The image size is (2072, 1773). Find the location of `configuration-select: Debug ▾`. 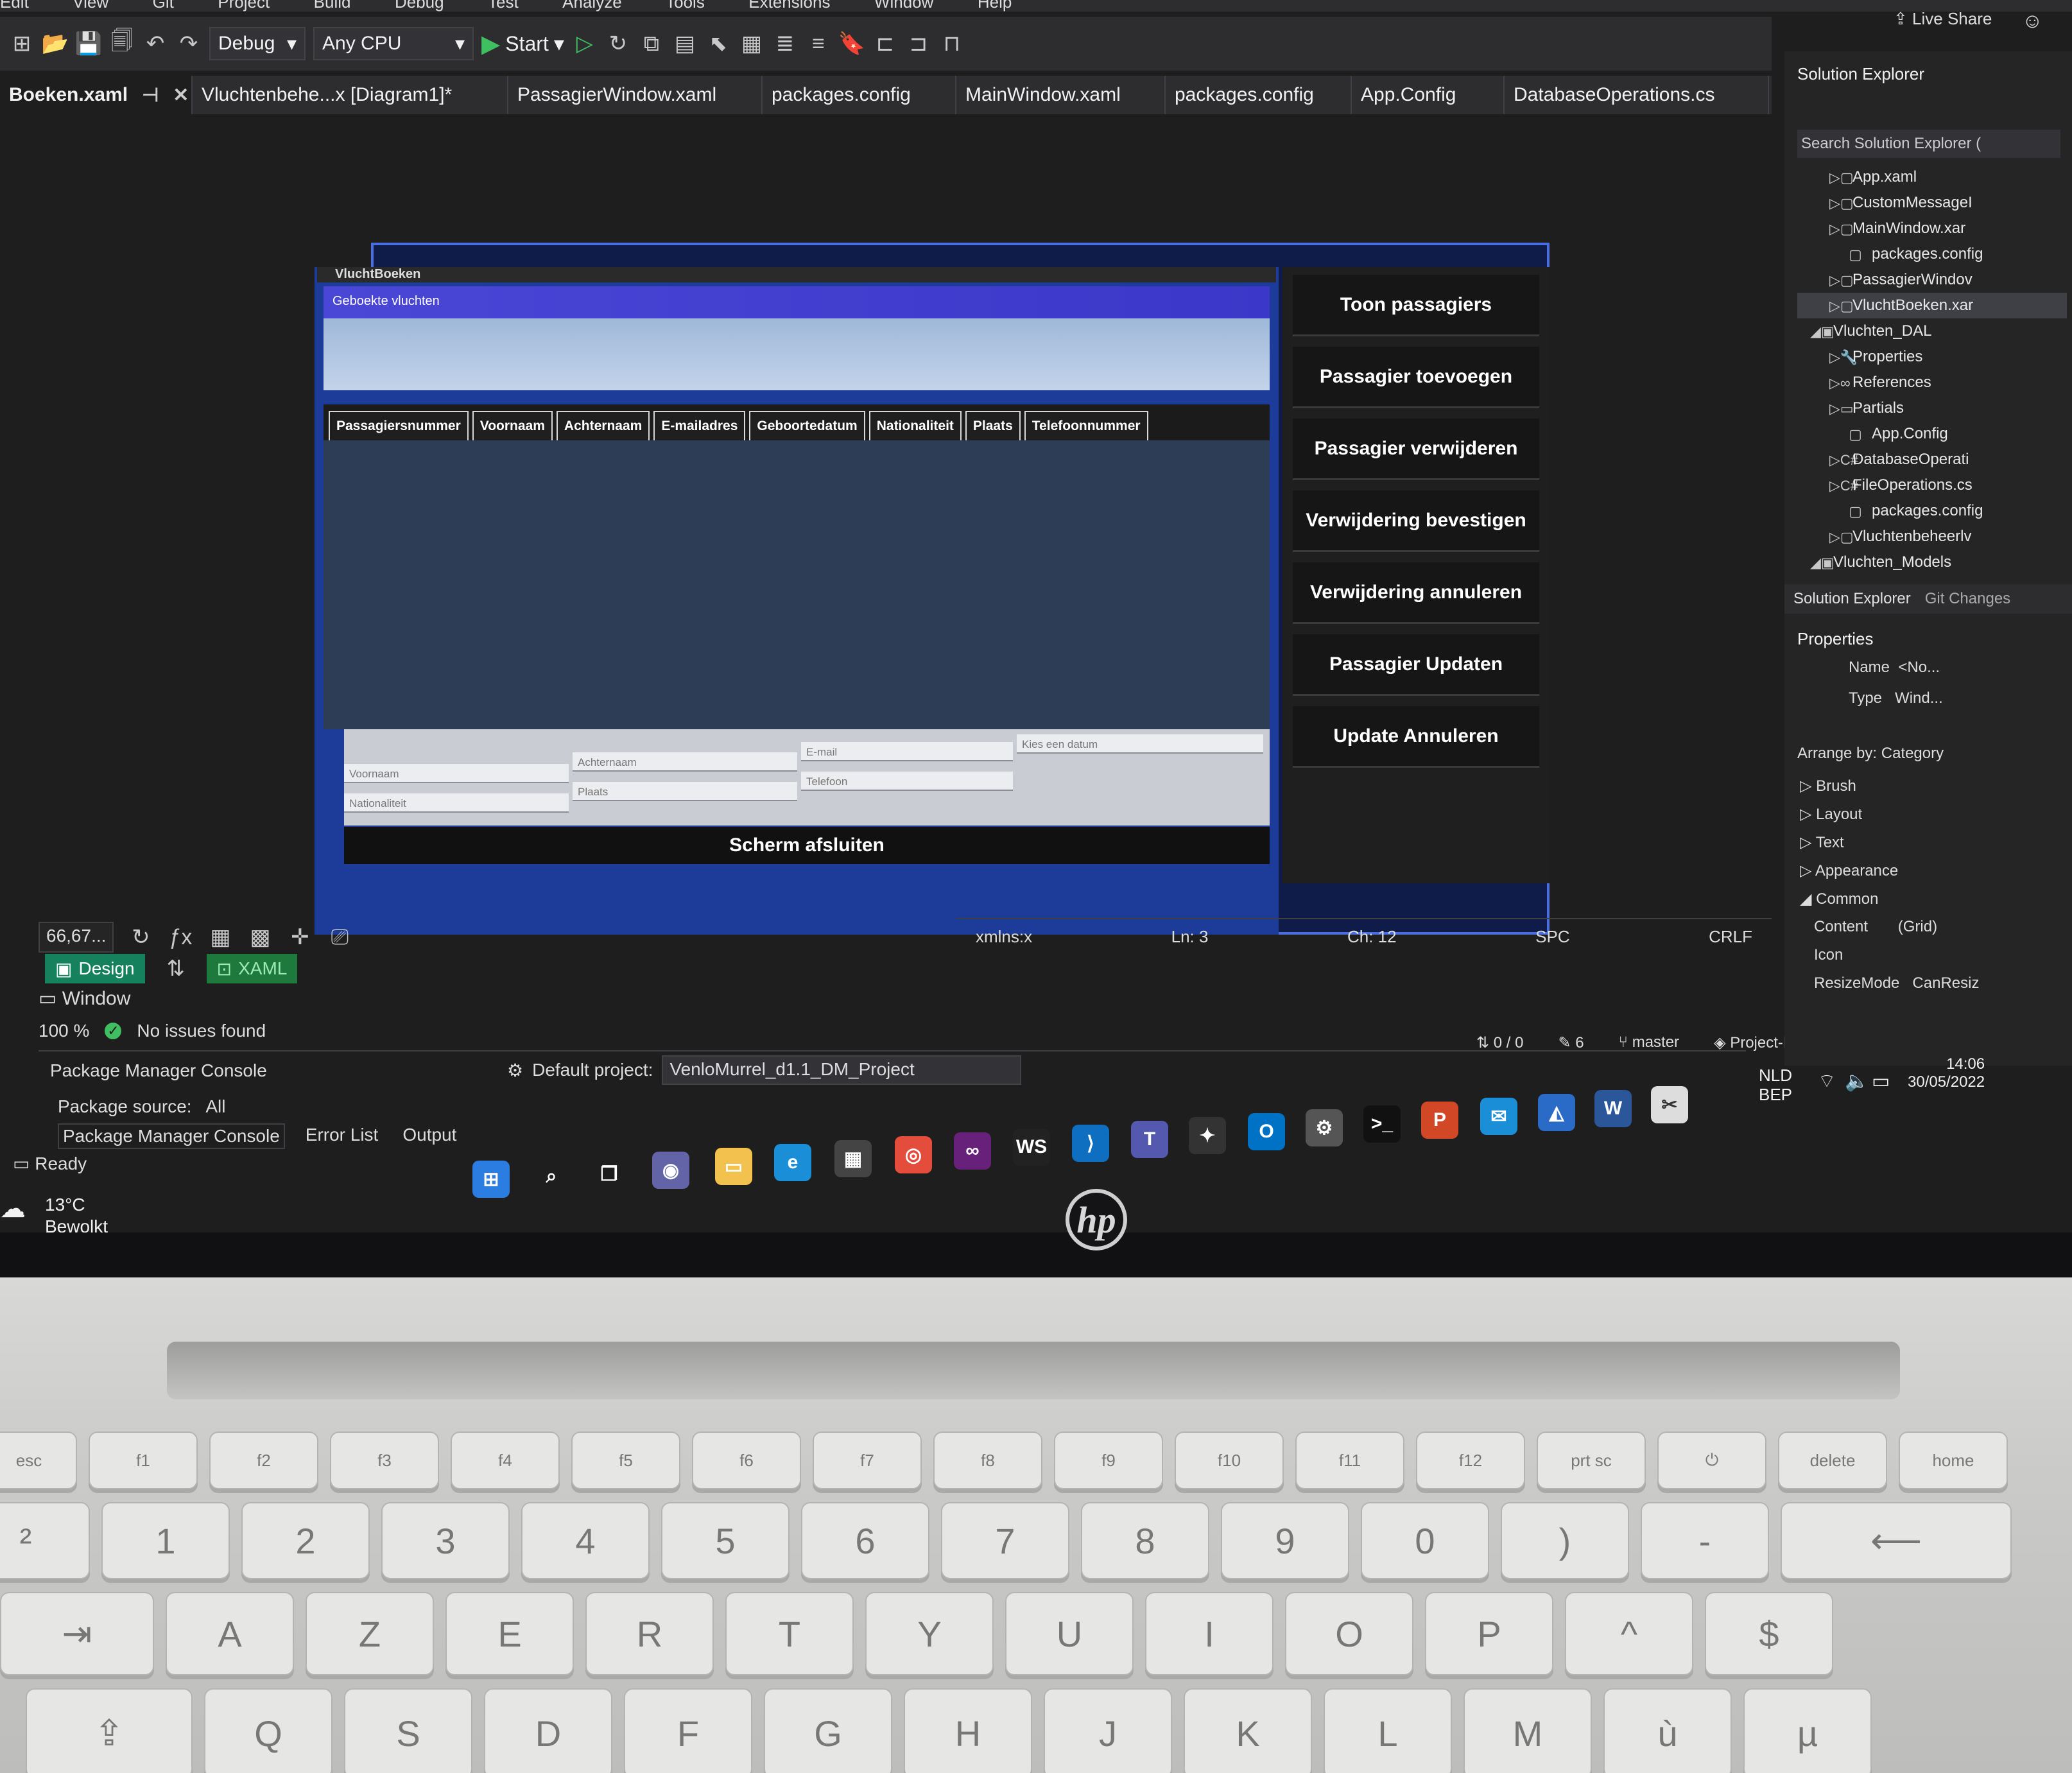

configuration-select: Debug ▾ is located at coordinates (257, 43).